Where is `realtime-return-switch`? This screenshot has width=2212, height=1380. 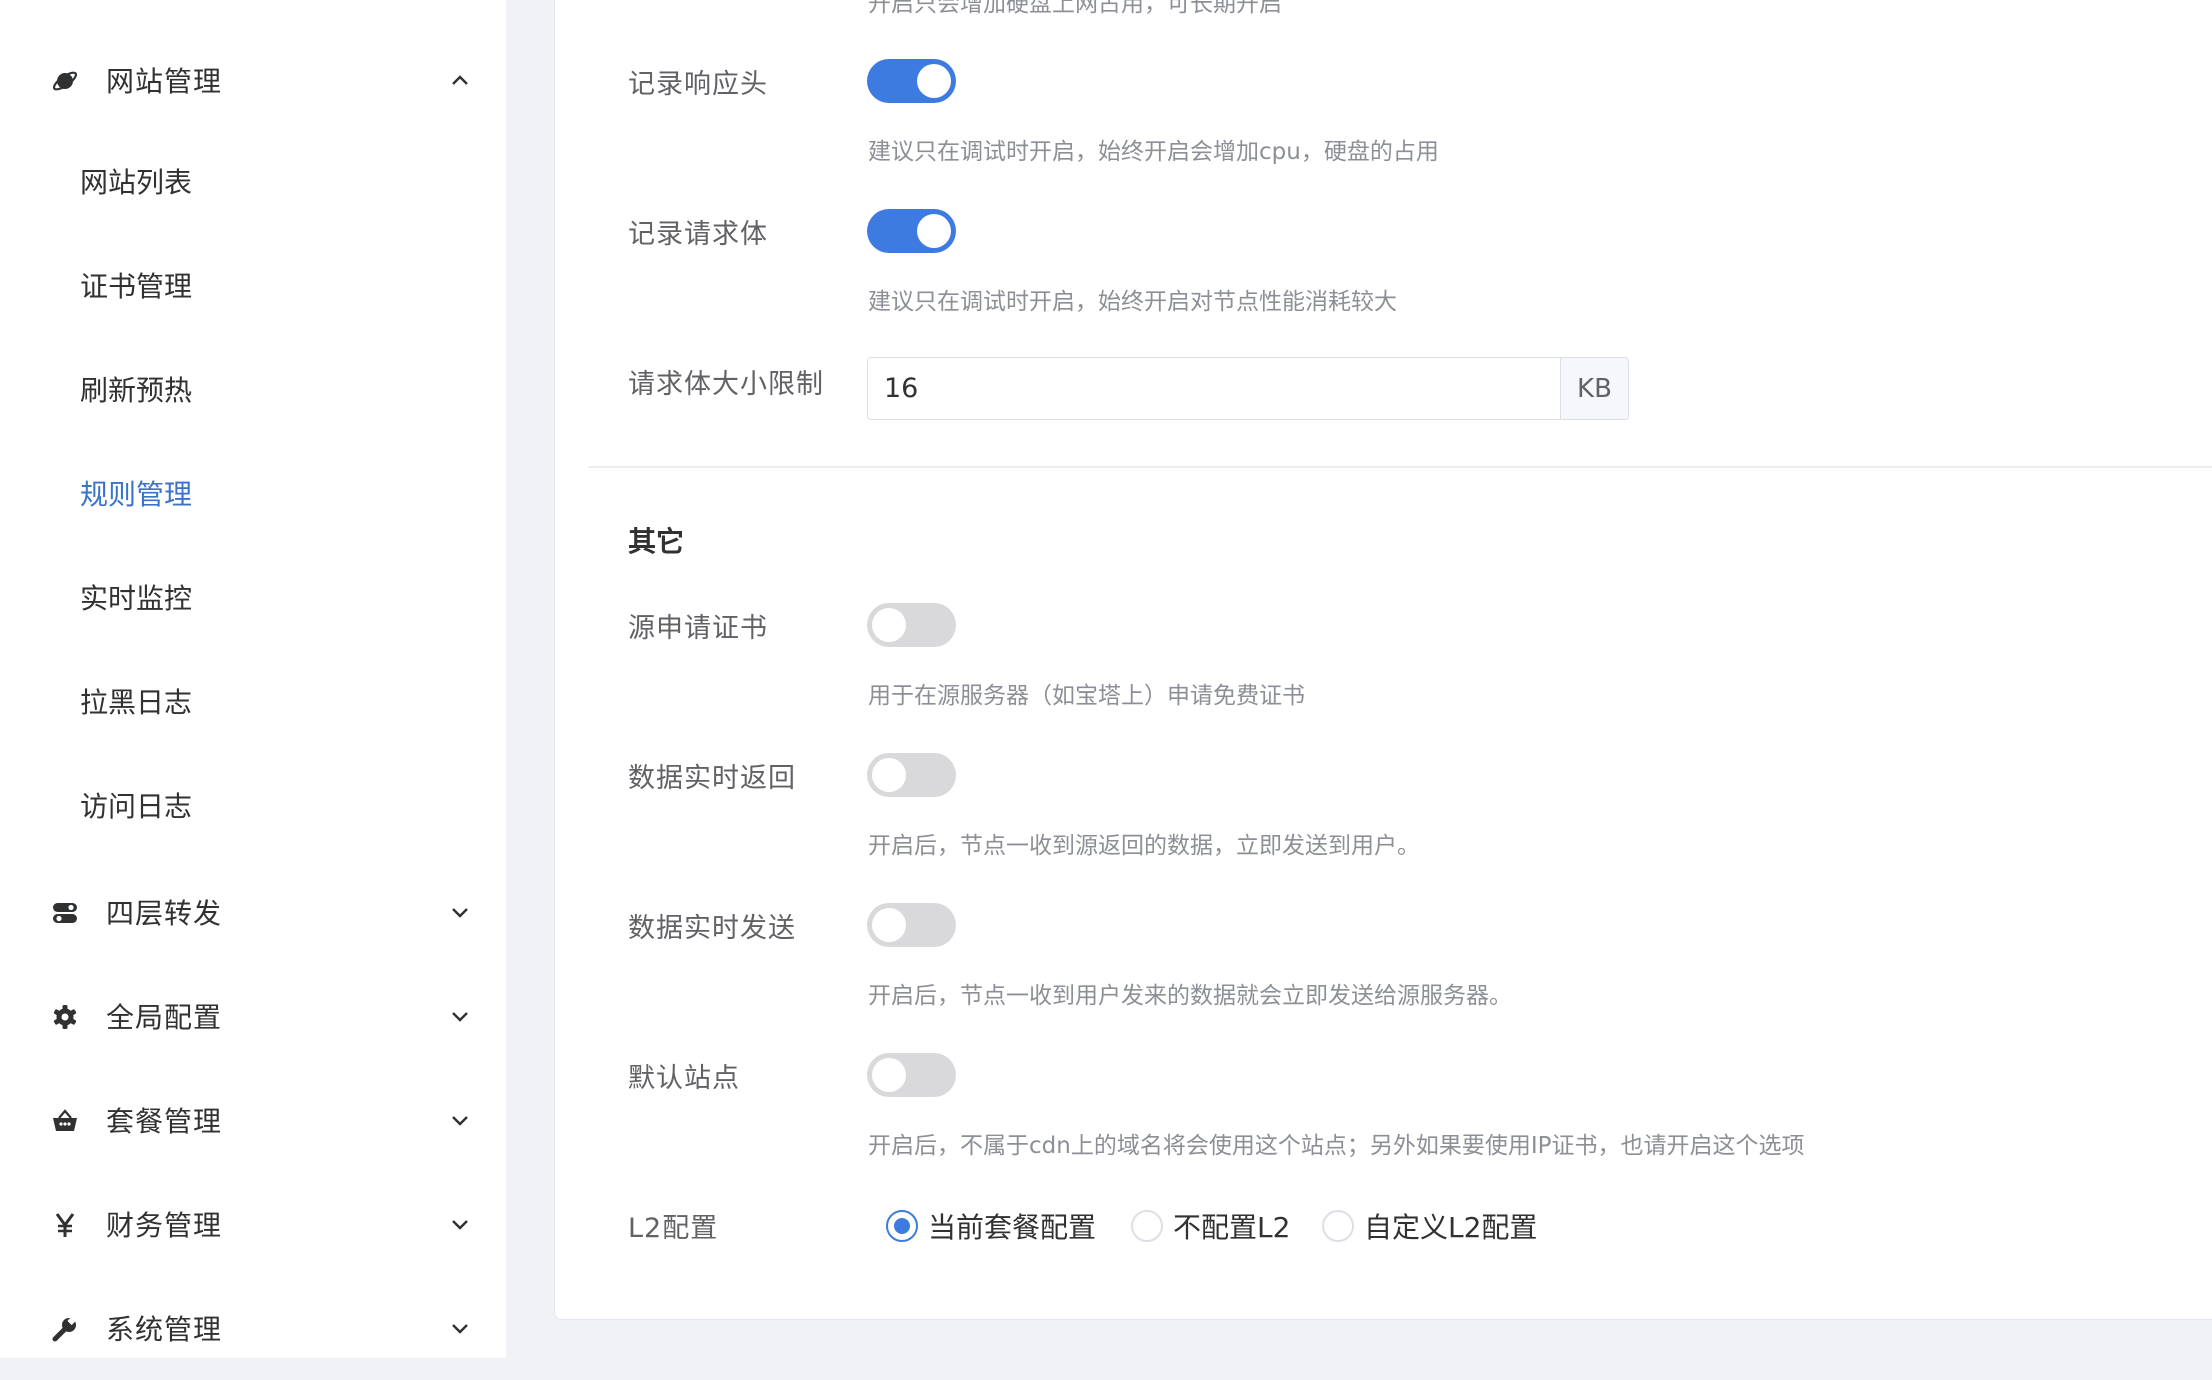
realtime-return-switch is located at coordinates (911, 775).